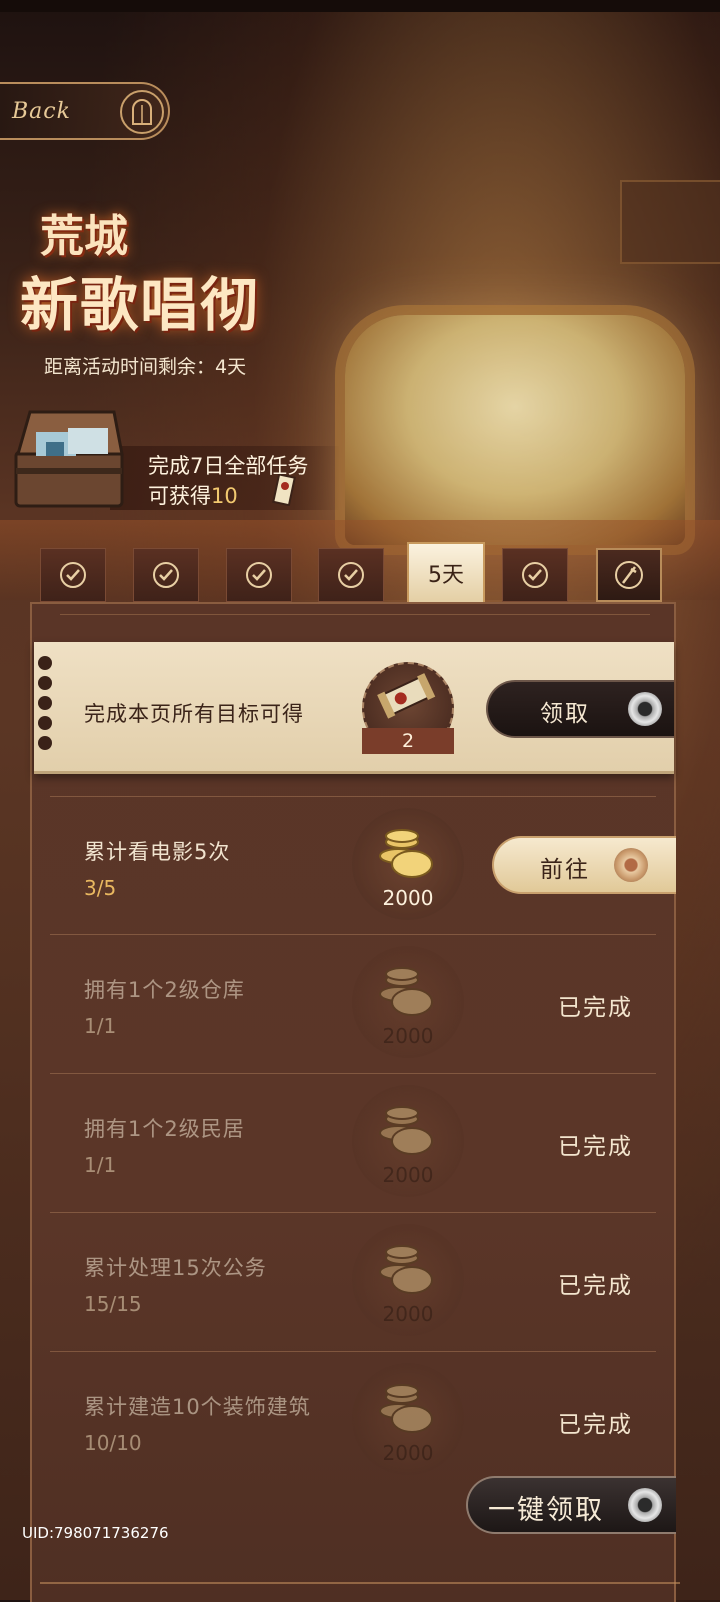 Image resolution: width=720 pixels, height=1602 pixels. Describe the element at coordinates (546, 1510) in the screenshot. I see `claim-all-label: 一键领取` at that location.